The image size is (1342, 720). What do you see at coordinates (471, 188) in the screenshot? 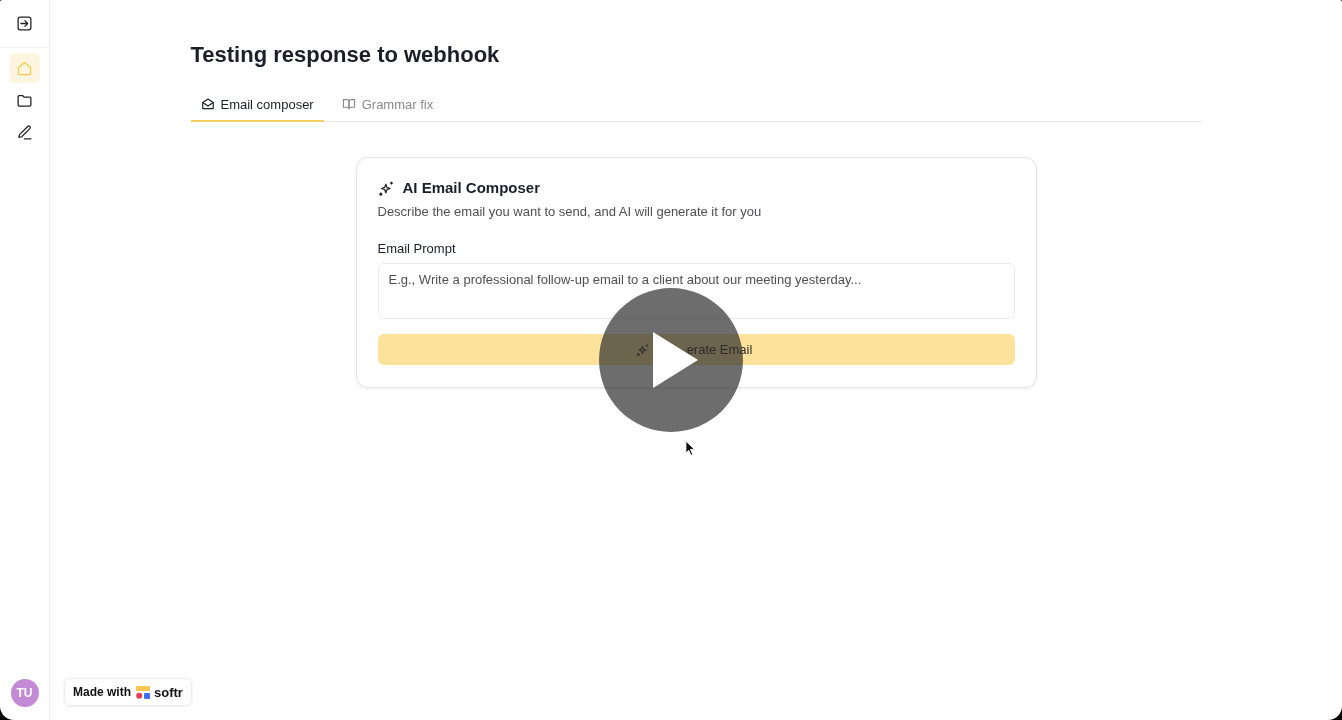
I see `card-title: AI Email Composer` at bounding box center [471, 188].